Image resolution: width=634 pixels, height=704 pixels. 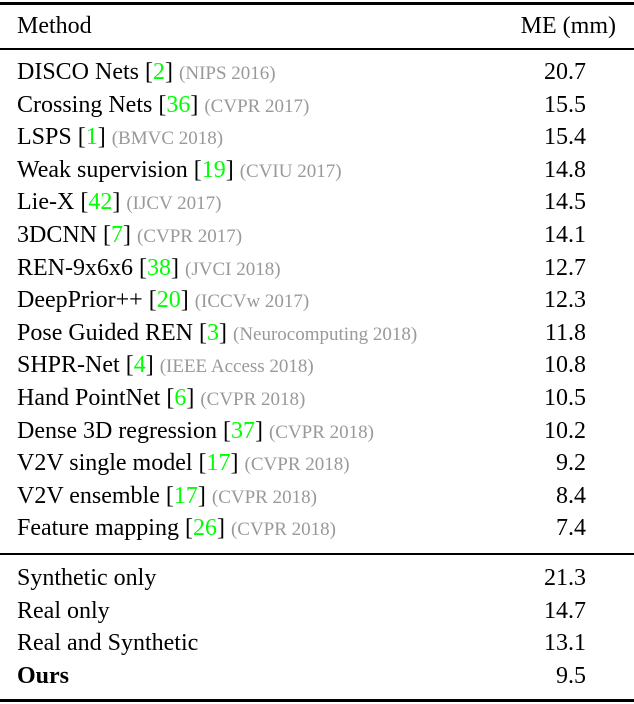 I want to click on table-row: Feature mapping [26] (CVPR 2018) 7.4, so click(x=317, y=528).